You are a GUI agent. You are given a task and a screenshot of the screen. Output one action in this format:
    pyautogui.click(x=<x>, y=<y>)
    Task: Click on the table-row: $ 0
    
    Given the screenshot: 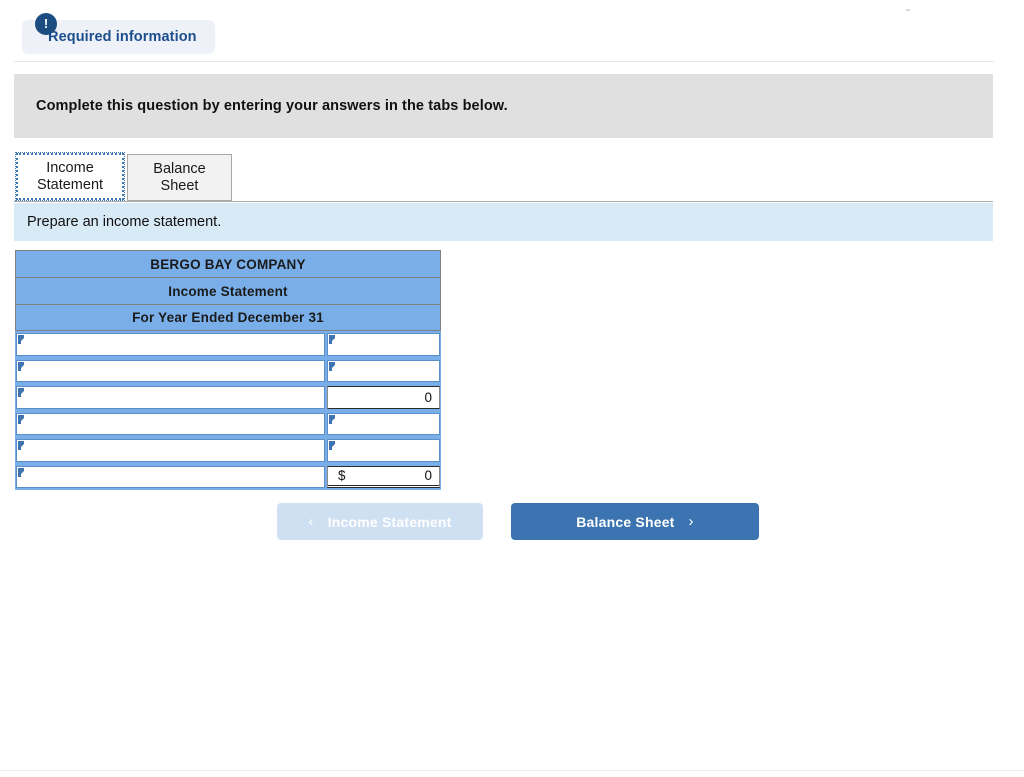 What is the action you would take?
    pyautogui.click(x=228, y=476)
    